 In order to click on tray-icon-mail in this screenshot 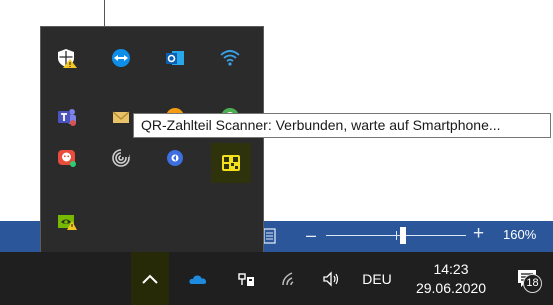, I will do `click(121, 117)`.